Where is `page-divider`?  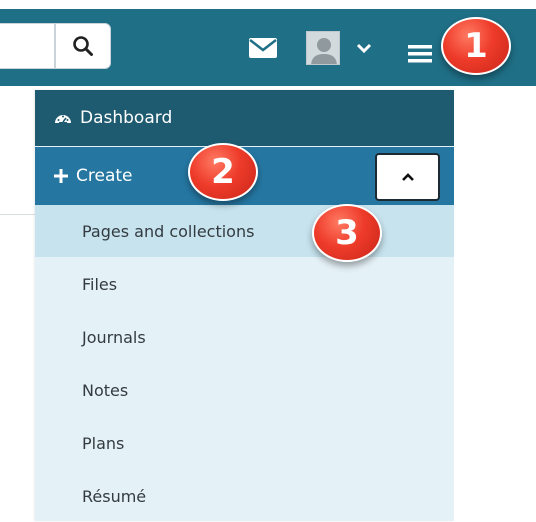
page-divider is located at coordinates (17, 214).